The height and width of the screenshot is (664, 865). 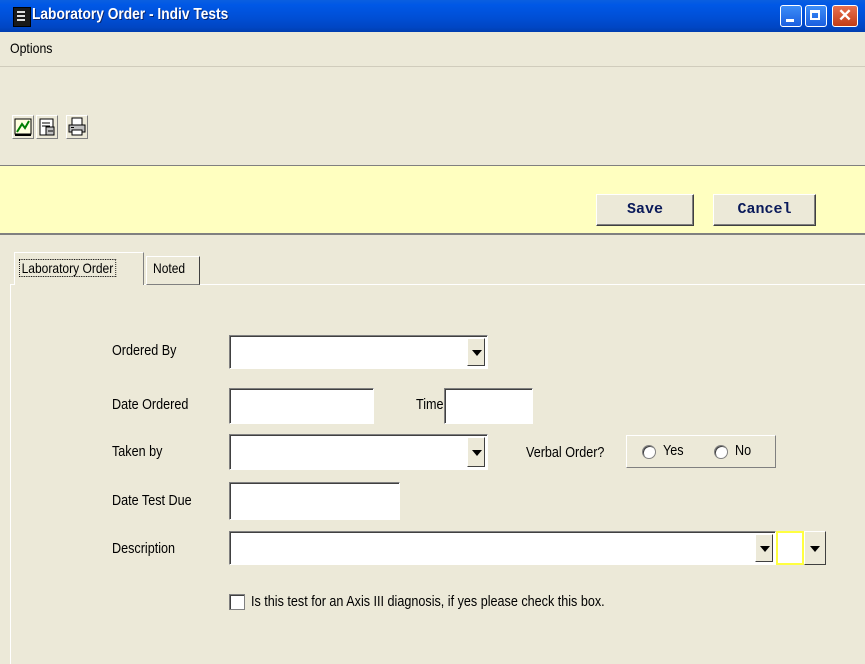 I want to click on save-button: Save, so click(x=645, y=210).